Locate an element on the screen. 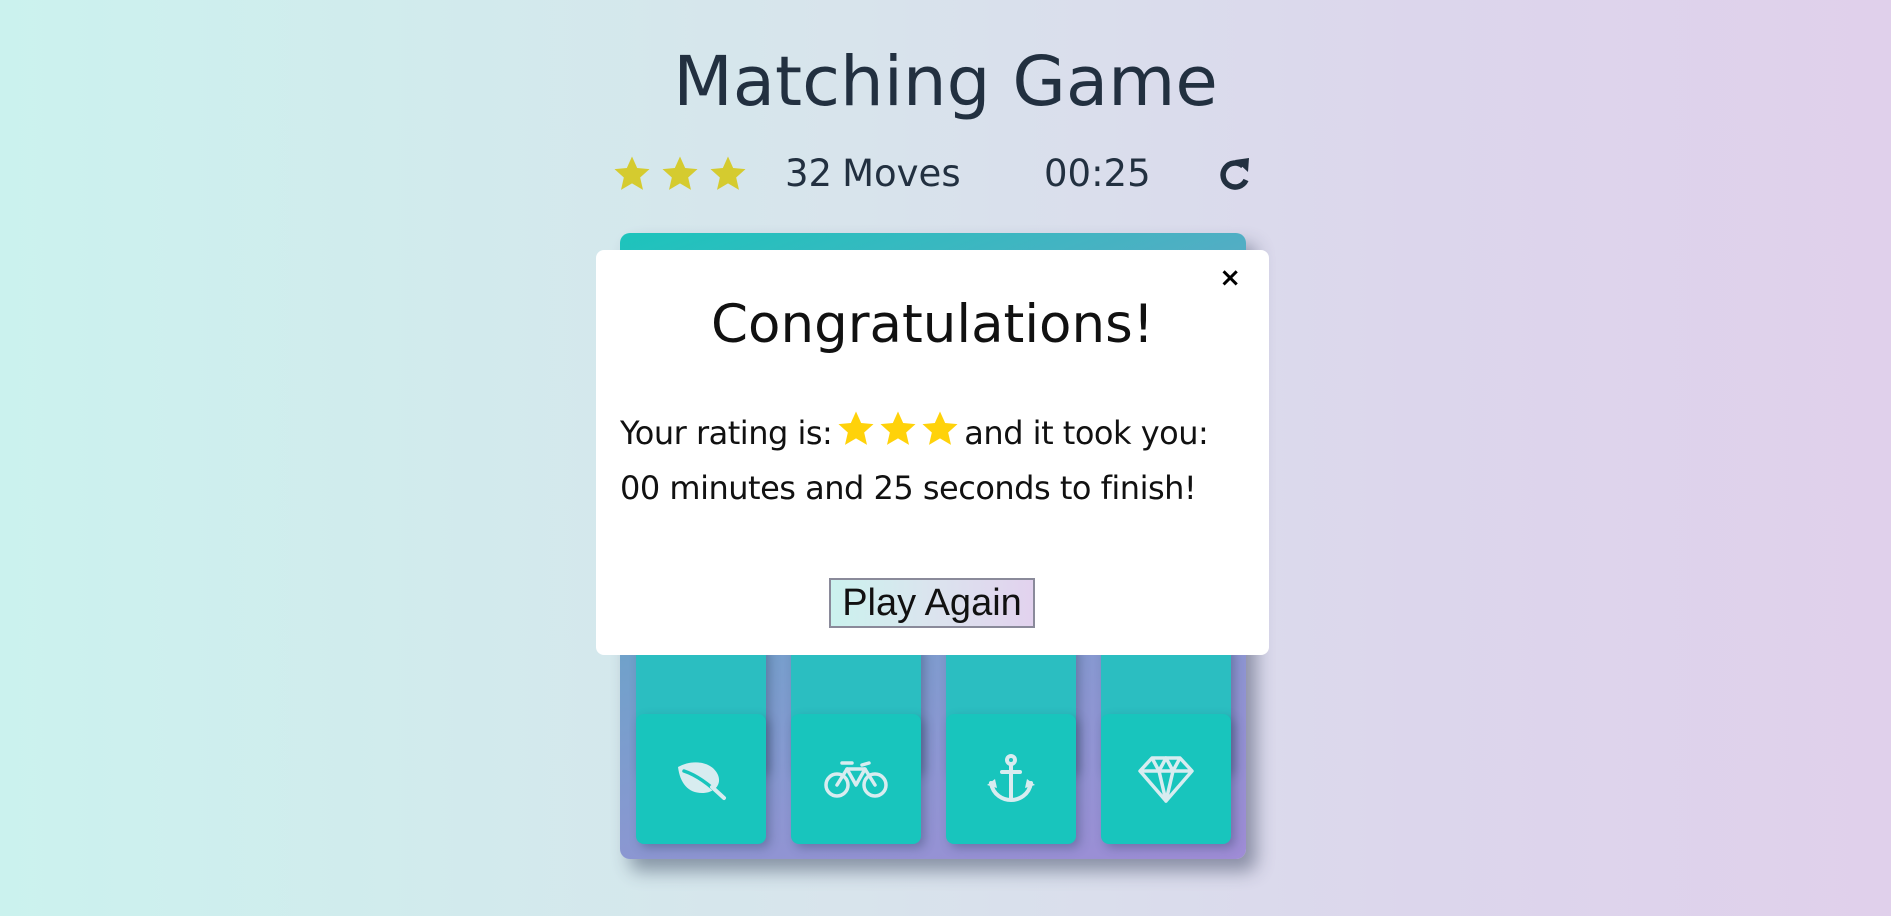  seconds-value: 25 is located at coordinates (893, 488).